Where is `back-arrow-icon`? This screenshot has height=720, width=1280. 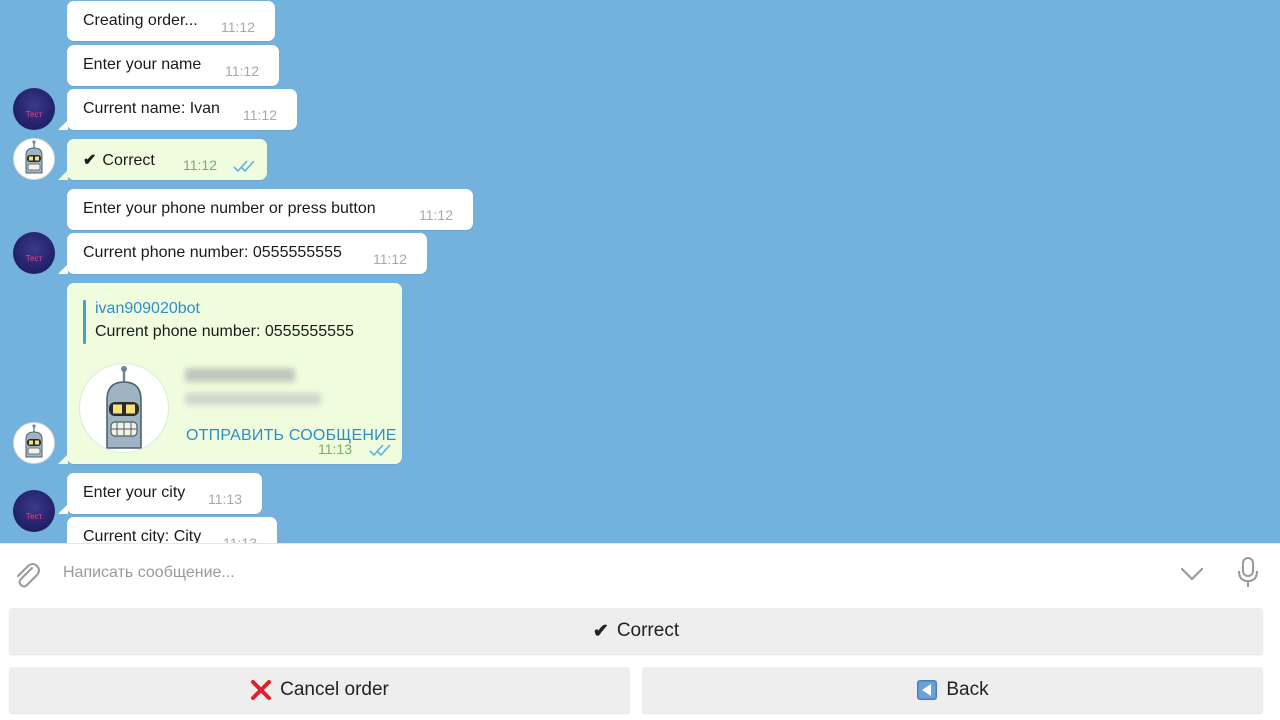
back-arrow-icon is located at coordinates (927, 690).